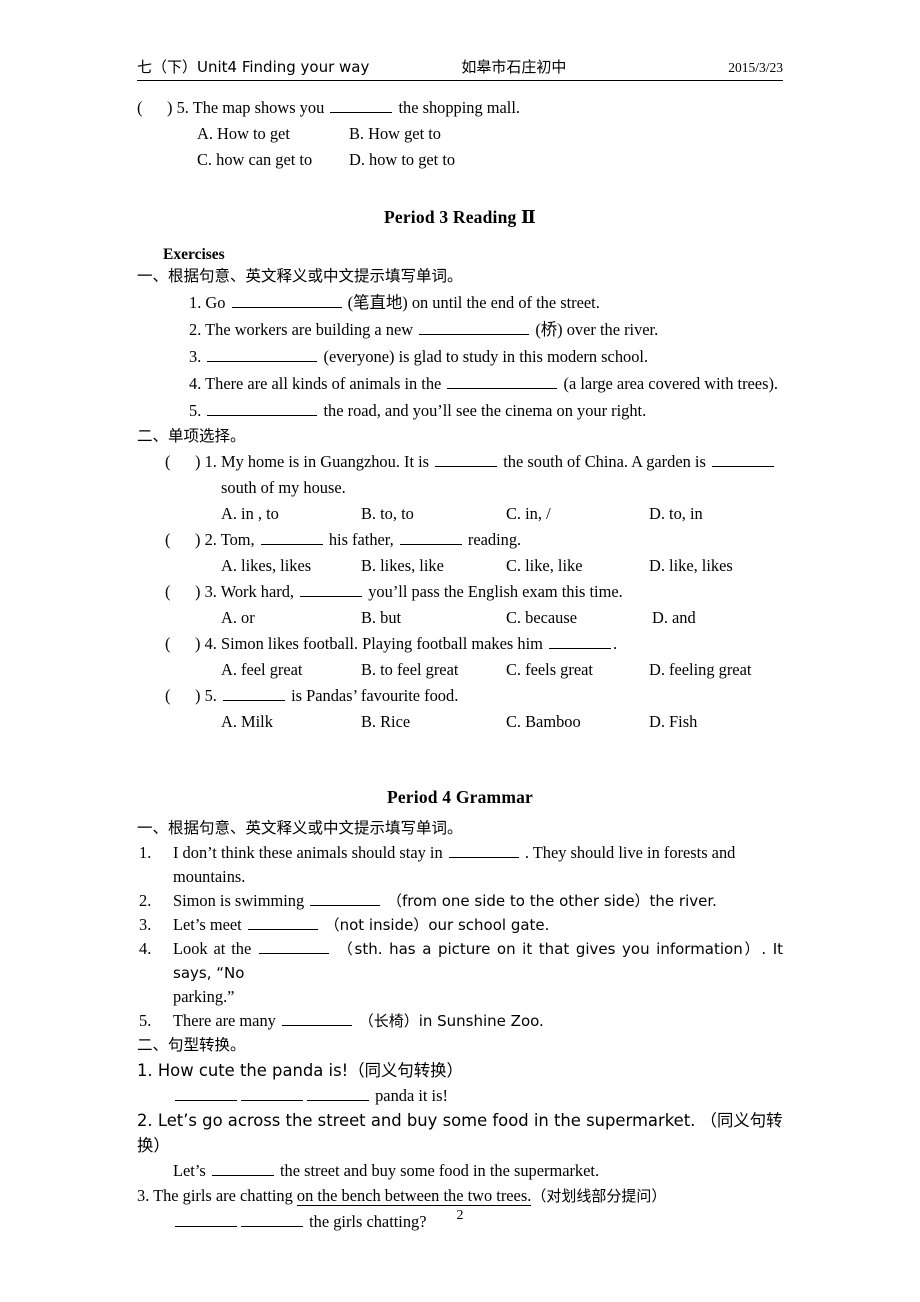 The image size is (920, 1302). What do you see at coordinates (197, 383) in the screenshot?
I see `item-number: 4.` at bounding box center [197, 383].